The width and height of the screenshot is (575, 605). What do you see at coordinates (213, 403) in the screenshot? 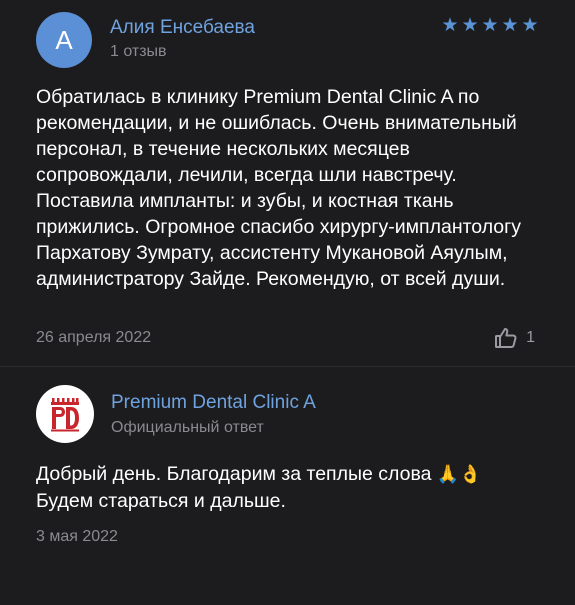
I see `clinic-name: Premium Dental Clinic A` at bounding box center [213, 403].